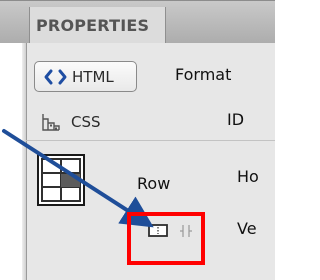  What do you see at coordinates (51, 122) in the screenshot?
I see `css-layout-icon` at bounding box center [51, 122].